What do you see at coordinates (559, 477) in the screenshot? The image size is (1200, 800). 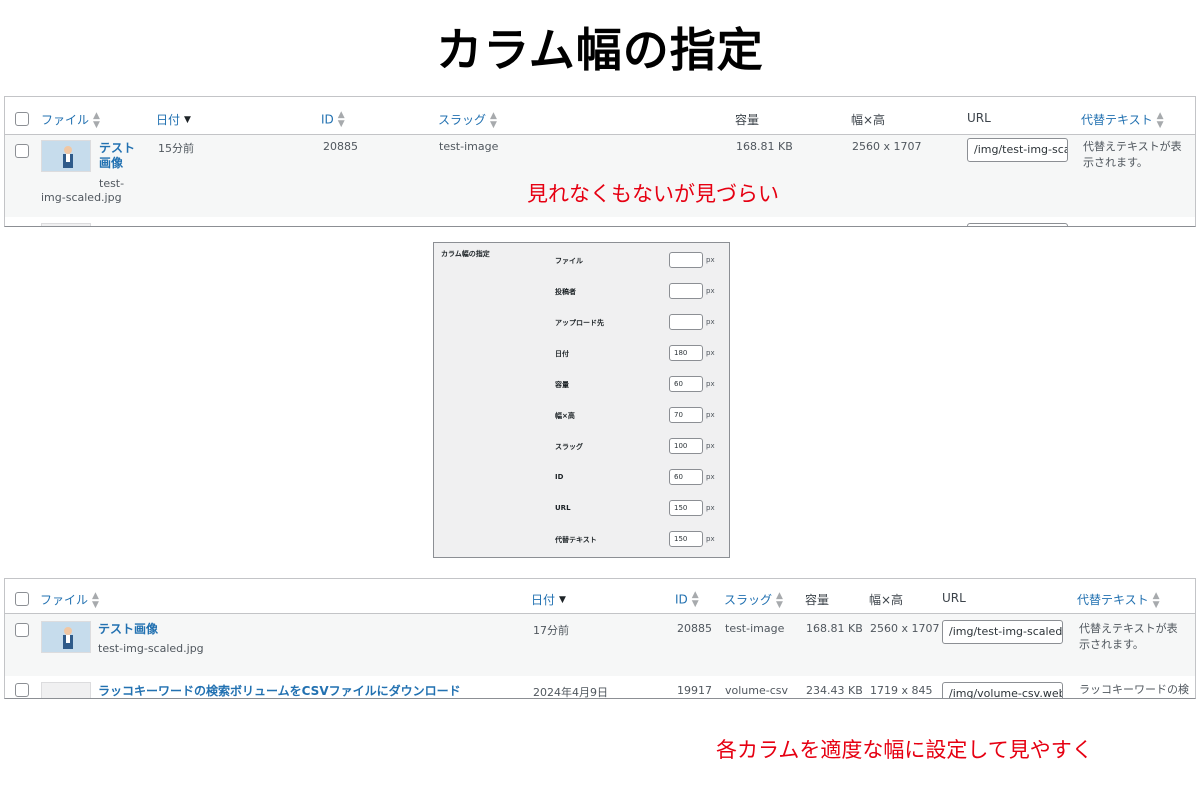 I see `setting-label-id: ID` at bounding box center [559, 477].